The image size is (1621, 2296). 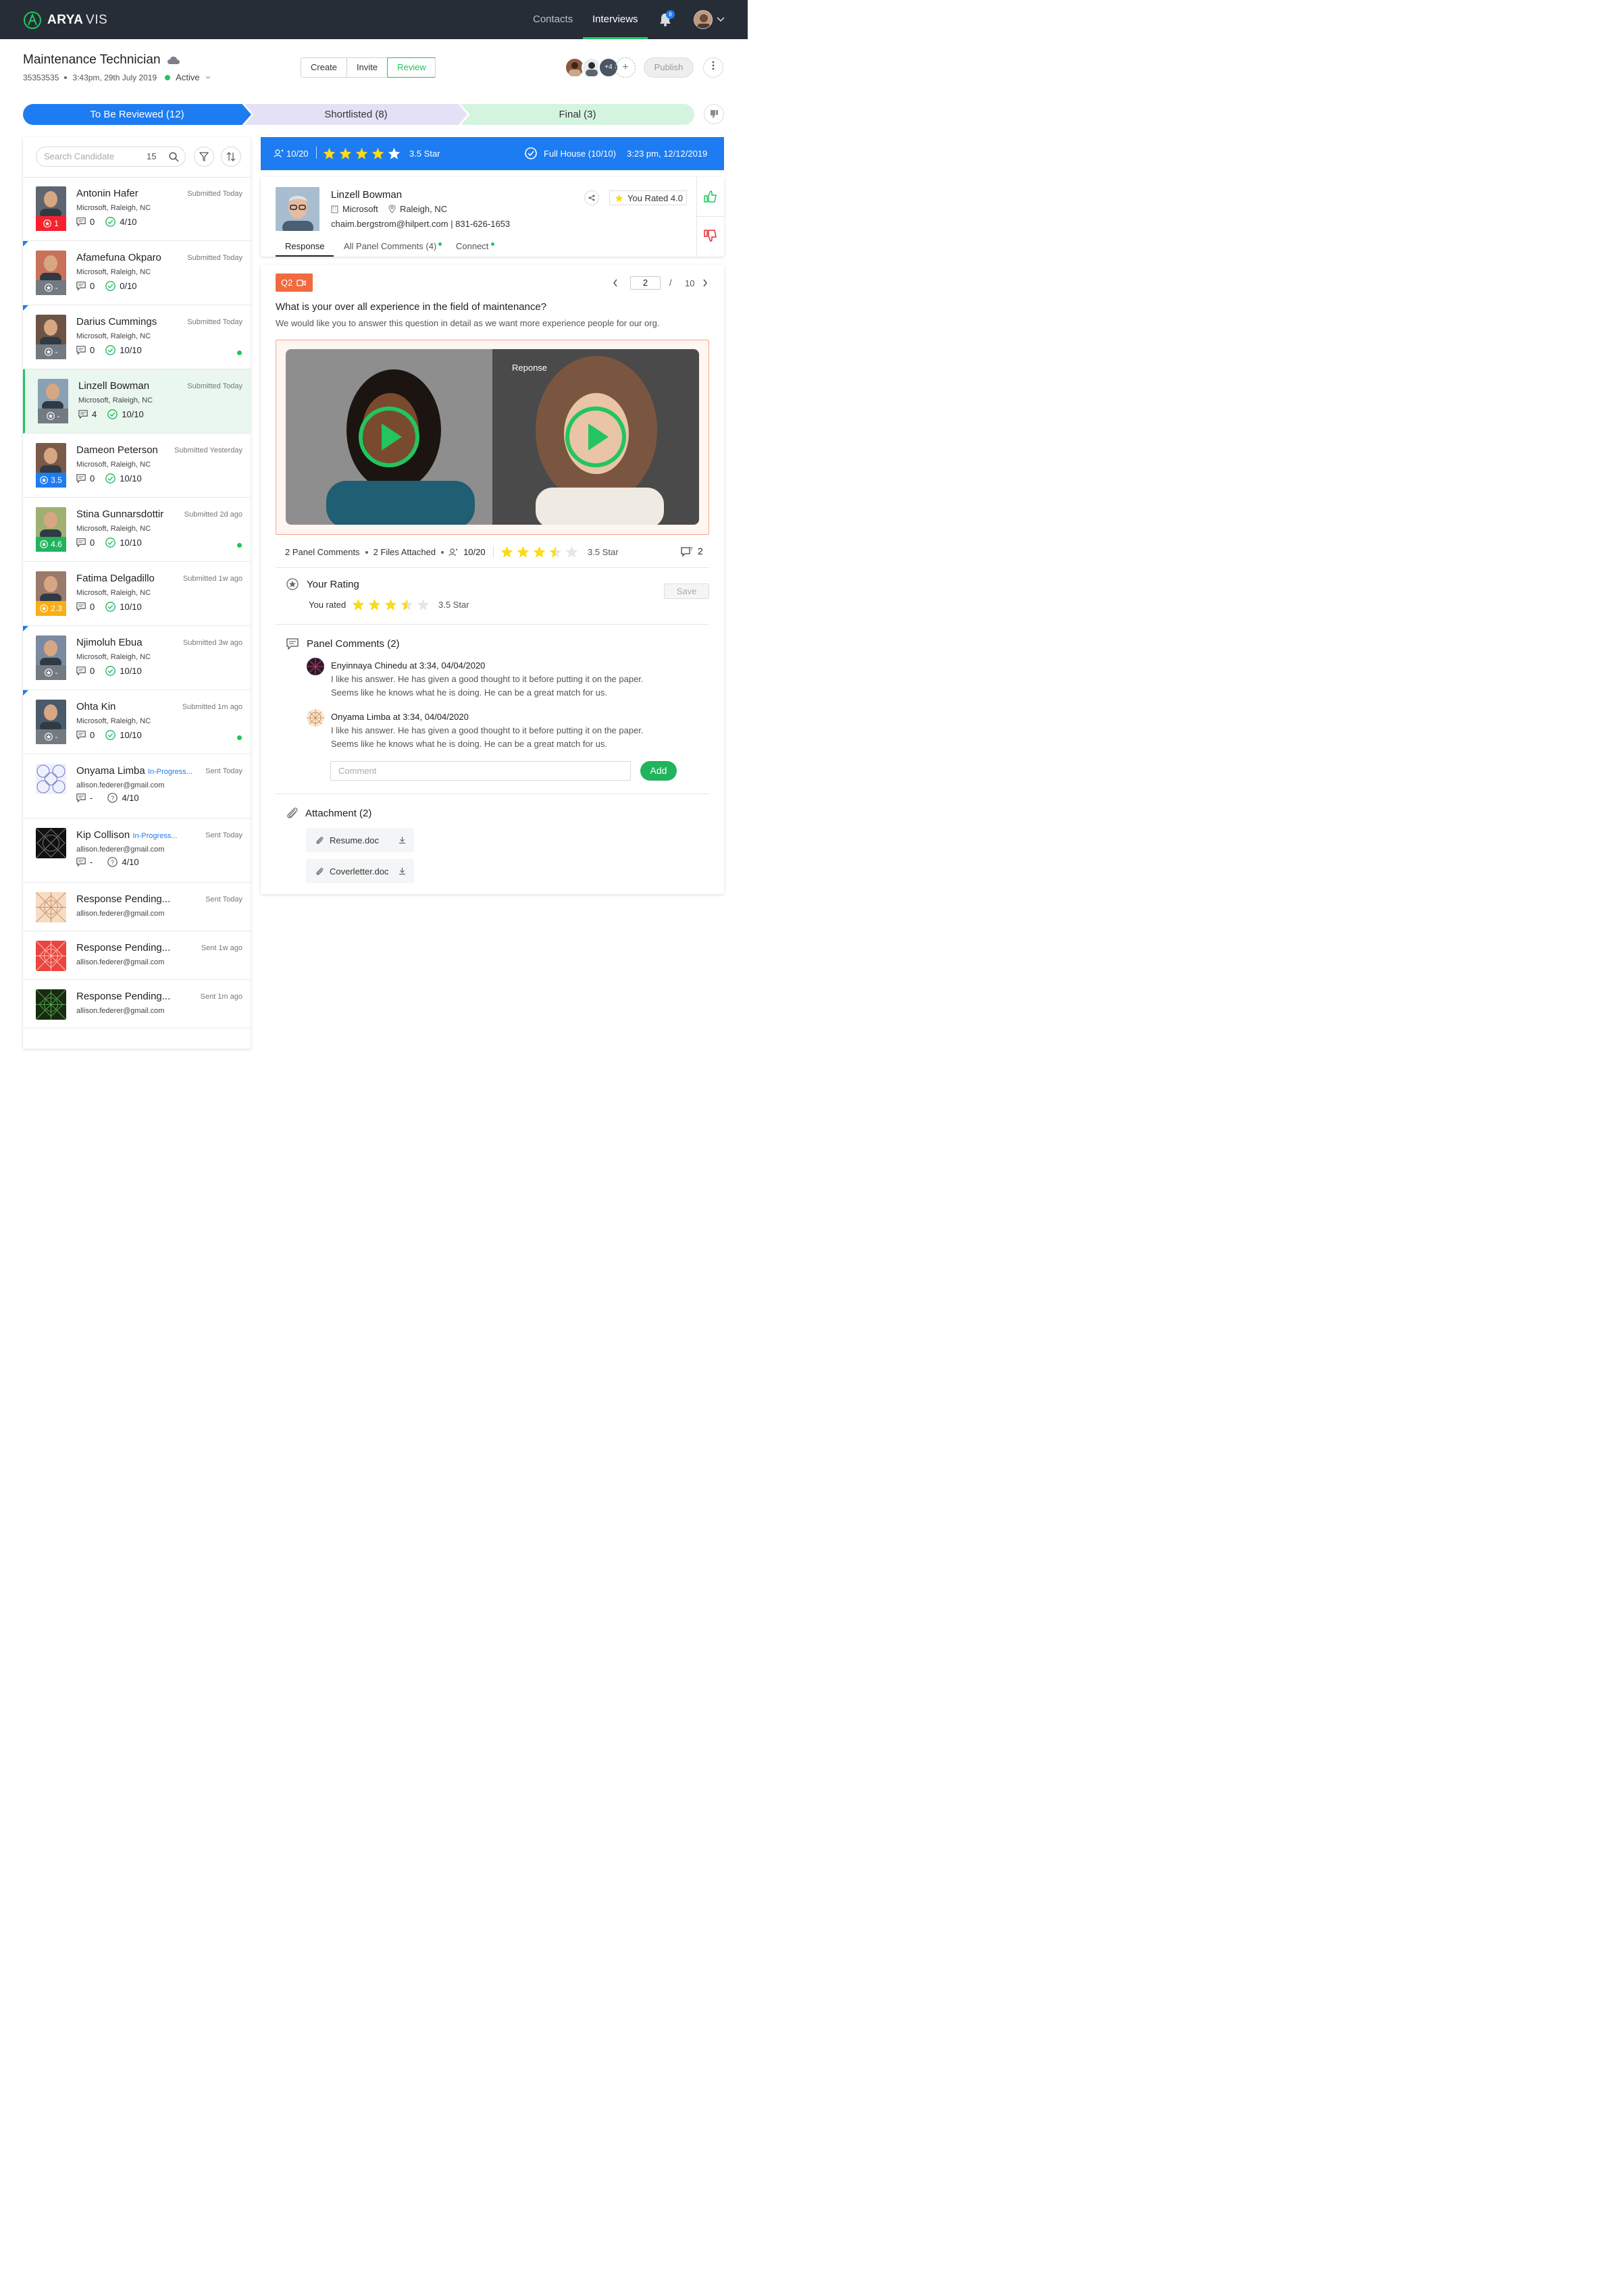 What do you see at coordinates (91, 862) in the screenshot?
I see `comment-count: -` at bounding box center [91, 862].